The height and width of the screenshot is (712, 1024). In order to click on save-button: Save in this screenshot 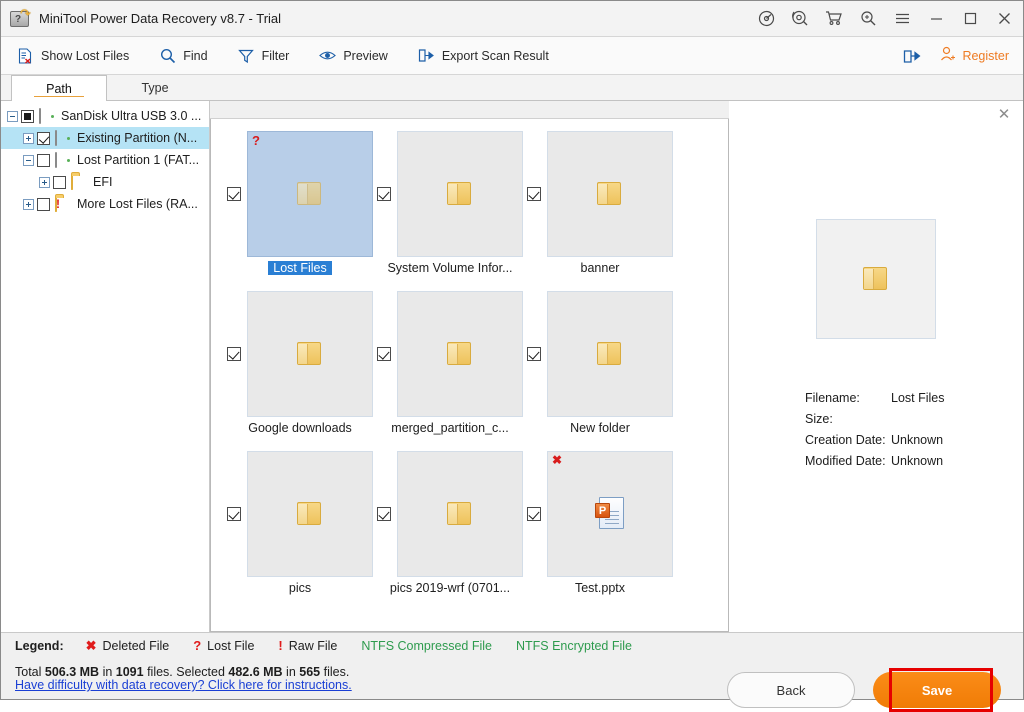, I will do `click(937, 690)`.